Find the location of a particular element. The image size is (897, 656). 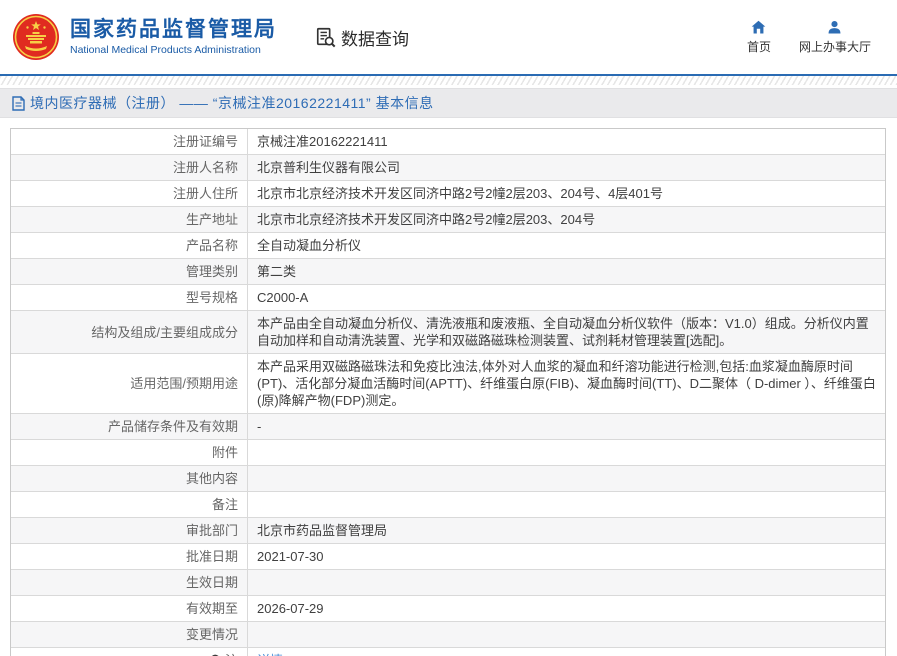

nav-item-label: 首页 is located at coordinates (758, 47).